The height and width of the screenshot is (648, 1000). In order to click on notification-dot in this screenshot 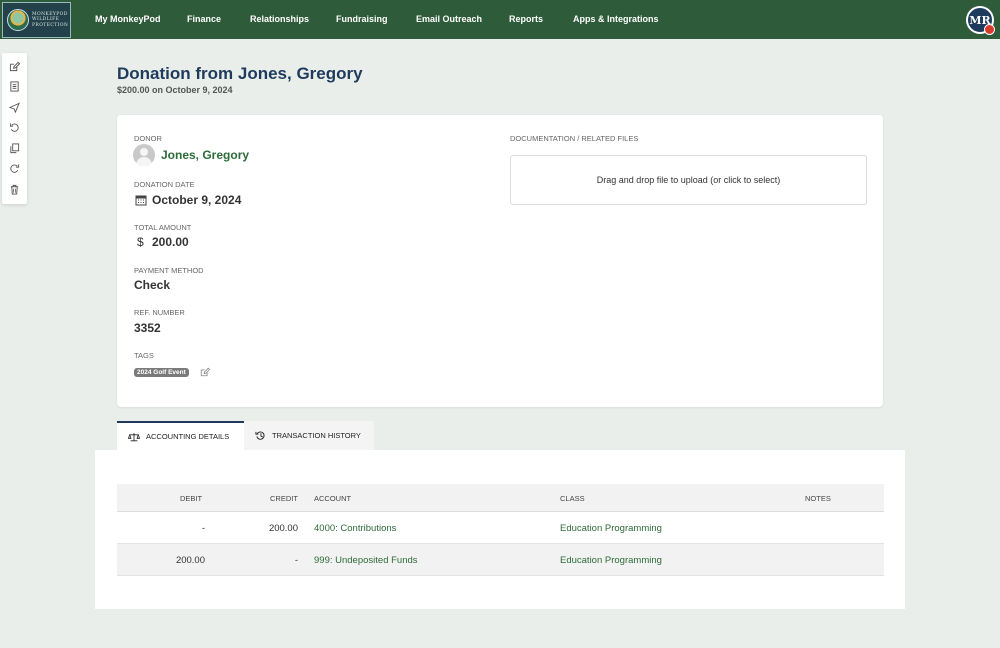, I will do `click(989, 29)`.